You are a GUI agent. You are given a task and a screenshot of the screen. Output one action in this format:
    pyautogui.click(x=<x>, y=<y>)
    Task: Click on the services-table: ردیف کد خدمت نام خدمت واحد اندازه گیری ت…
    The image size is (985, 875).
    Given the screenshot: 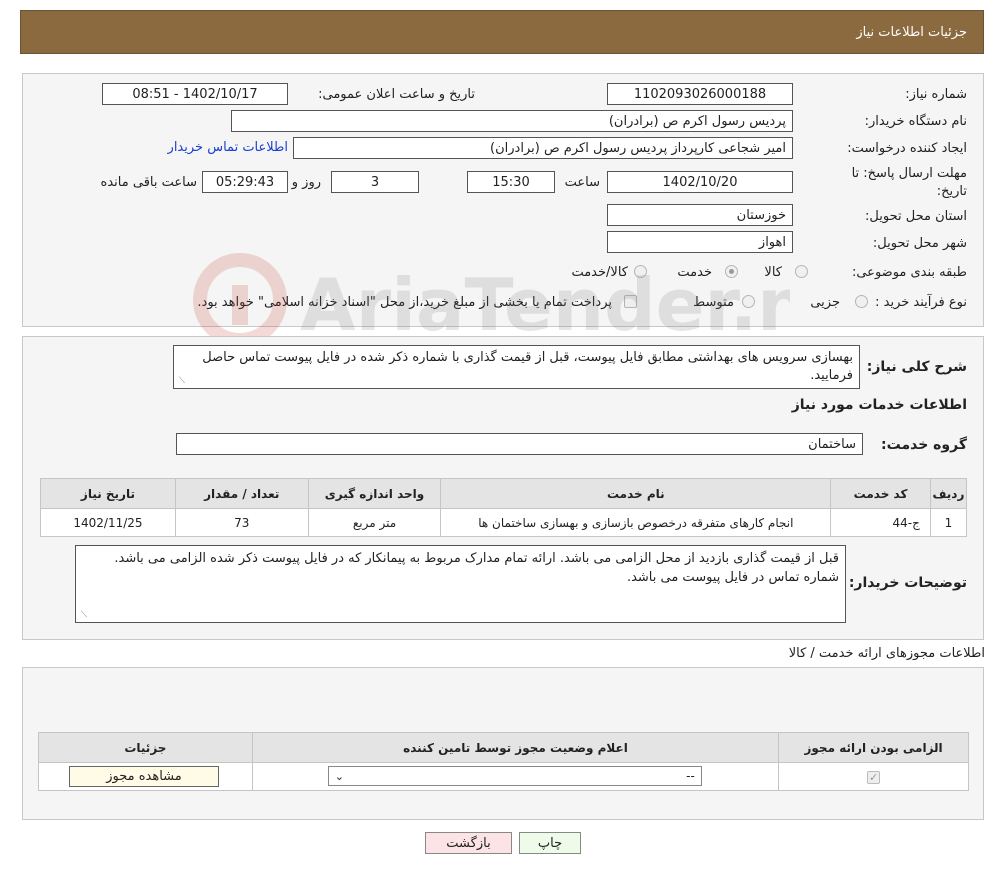 What is the action you would take?
    pyautogui.click(x=504, y=507)
    